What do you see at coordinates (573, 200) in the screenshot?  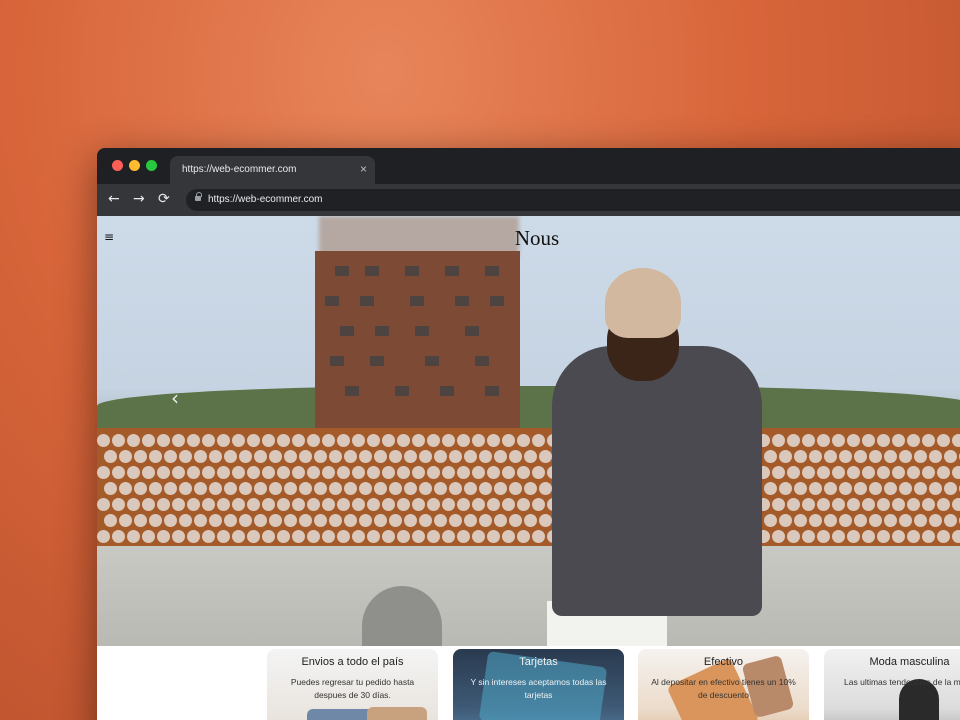 I see `address-bar: https://web-ecommer.com` at bounding box center [573, 200].